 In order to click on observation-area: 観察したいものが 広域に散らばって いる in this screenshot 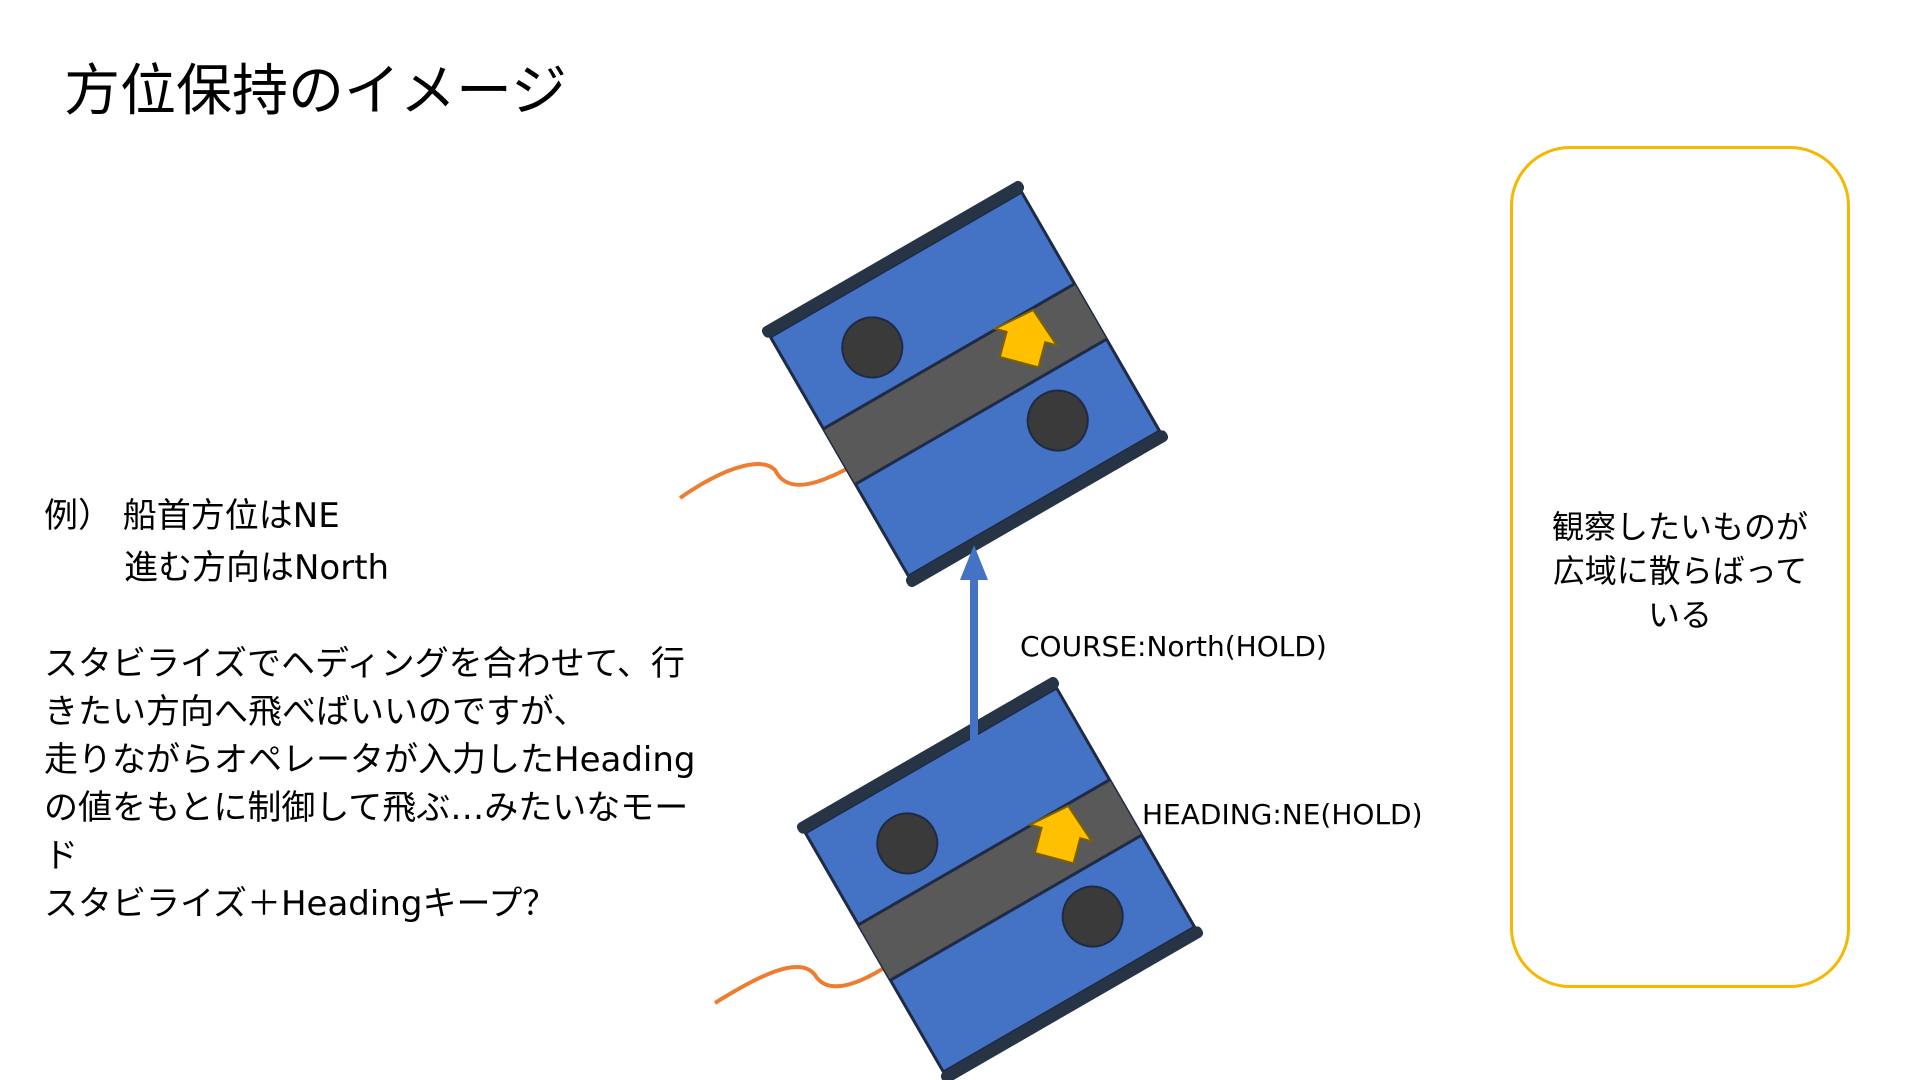, I will do `click(1680, 567)`.